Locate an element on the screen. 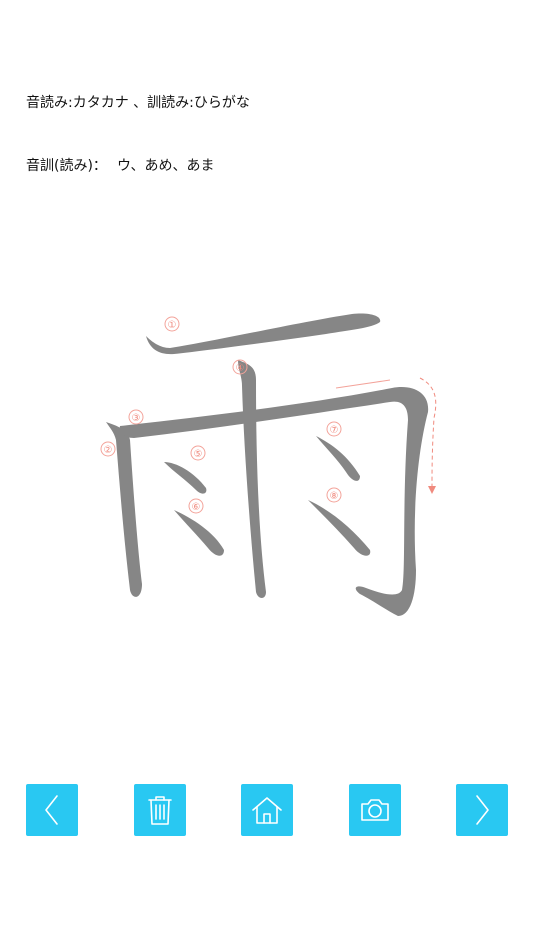 The width and height of the screenshot is (534, 950). reading-legend: 音読み:カタカナ 、訓読み:ひらがな is located at coordinates (138, 103).